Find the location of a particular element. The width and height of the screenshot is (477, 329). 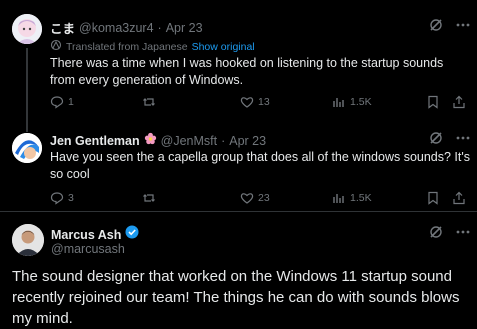

flower-emoji is located at coordinates (150, 141).